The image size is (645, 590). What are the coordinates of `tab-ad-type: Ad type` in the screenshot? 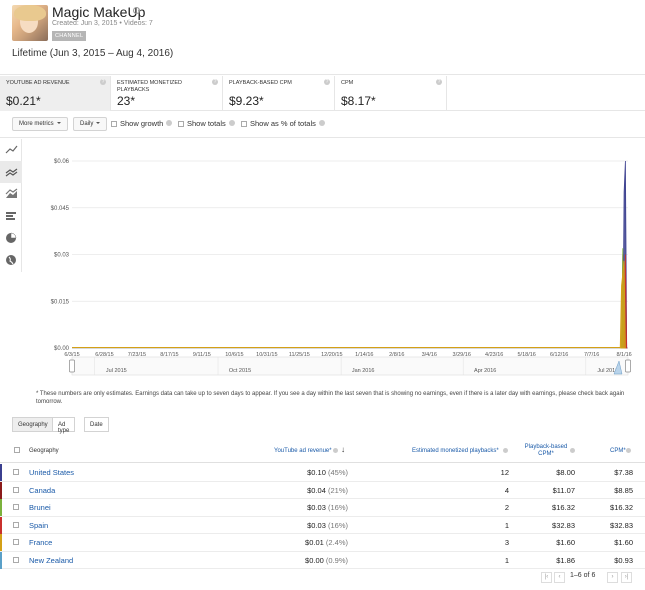 It's located at (64, 425).